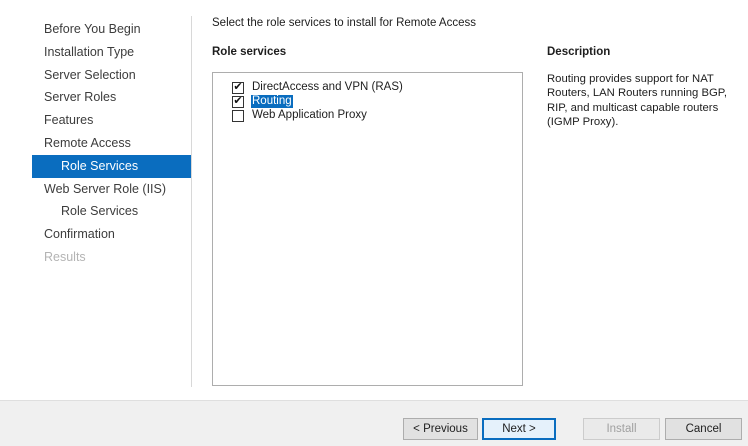 The height and width of the screenshot is (446, 748). I want to click on nav-item-web-server-role: Web Server Role (IIS), so click(112, 189).